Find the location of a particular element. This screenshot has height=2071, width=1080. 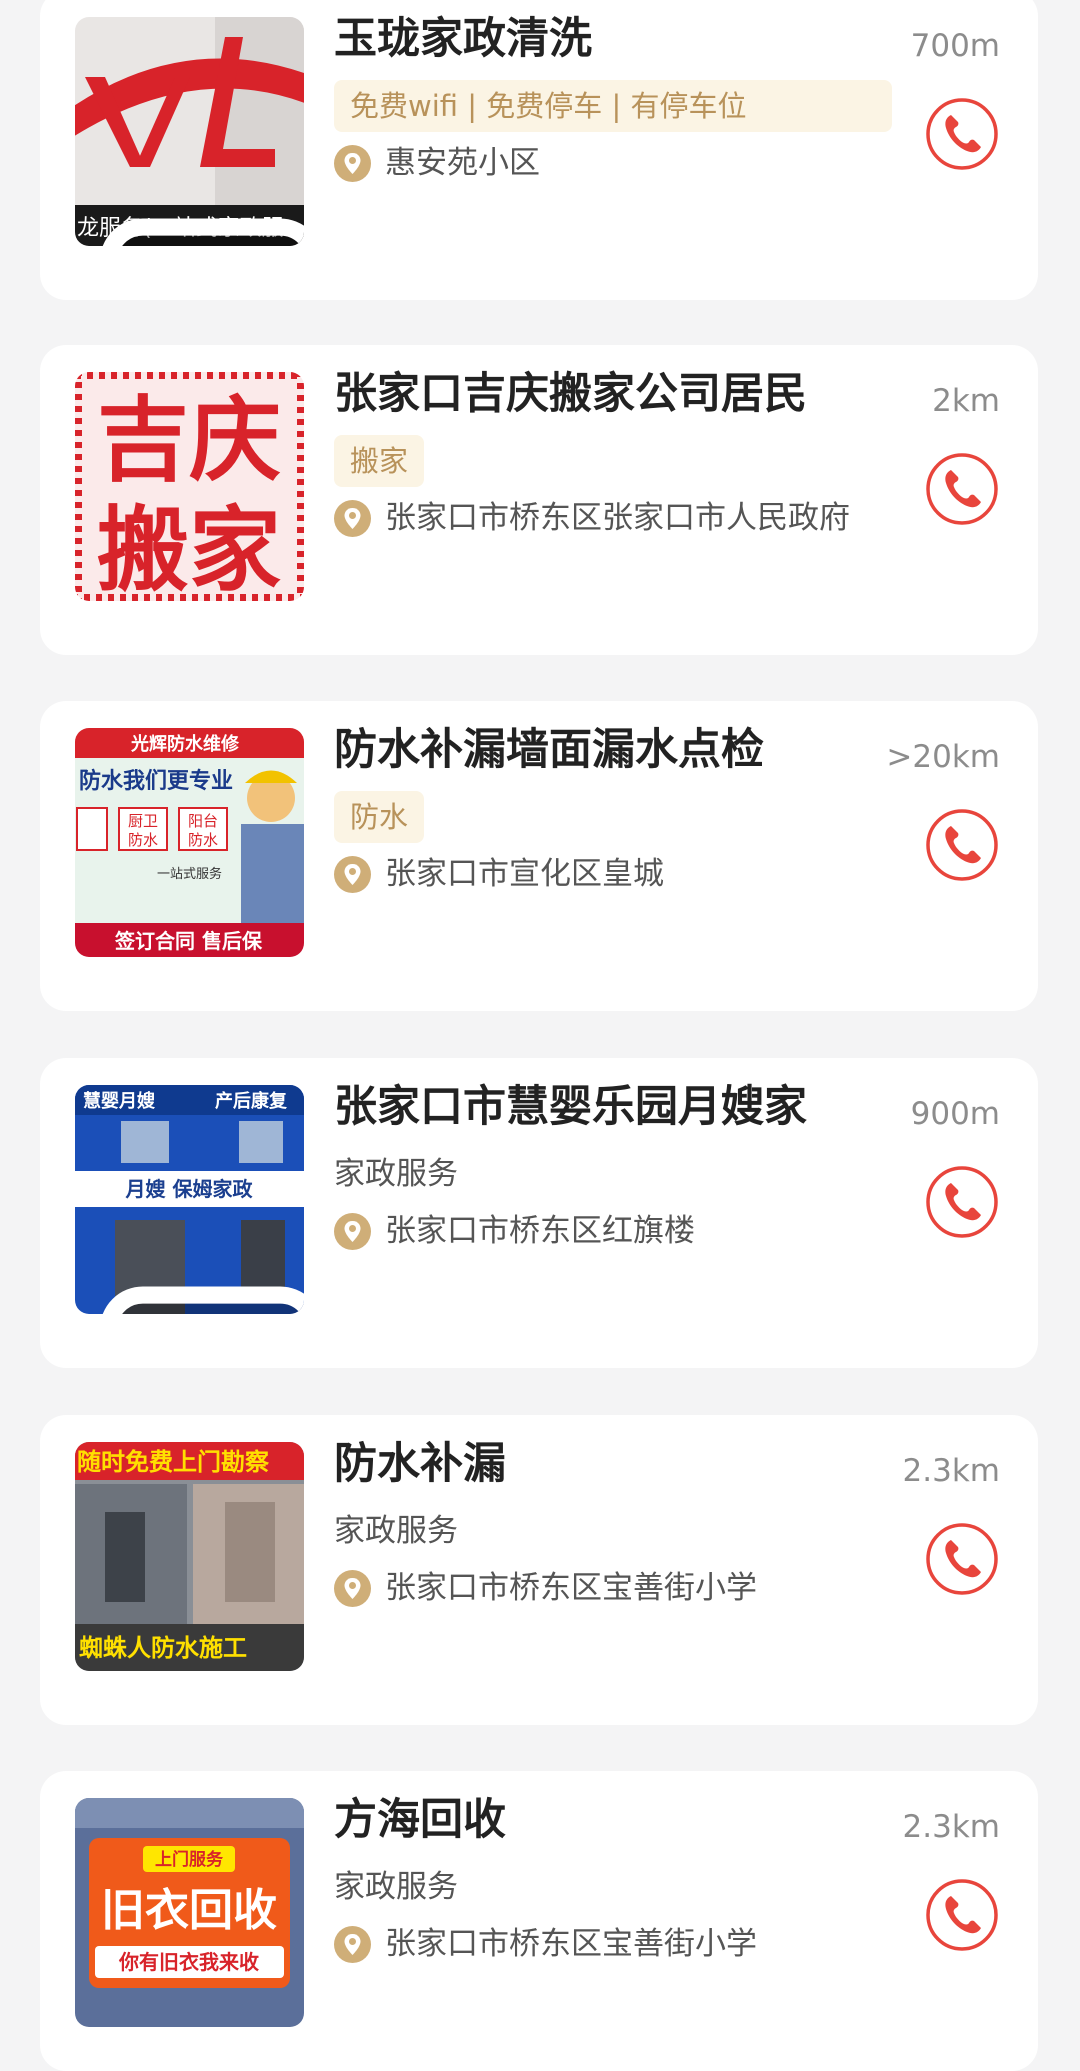

listing-name: 方海回收 is located at coordinates (629, 1820).